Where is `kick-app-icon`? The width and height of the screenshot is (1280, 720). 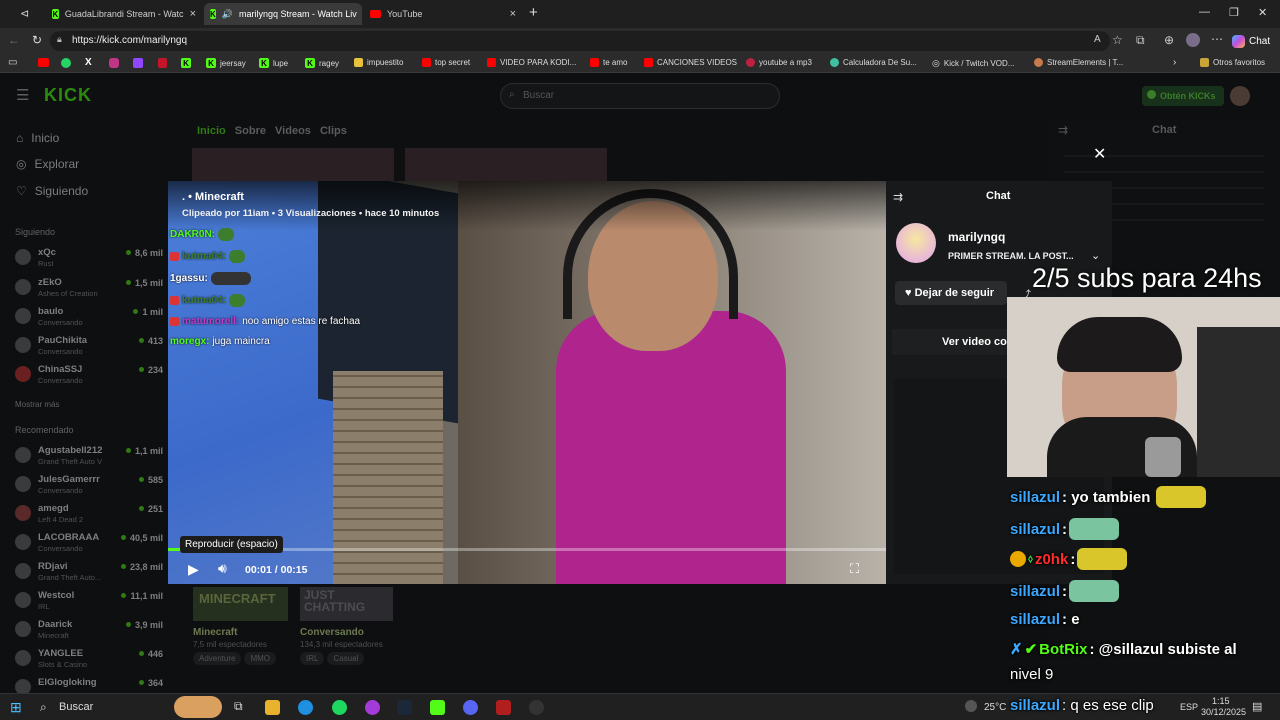 kick-app-icon is located at coordinates (437, 707).